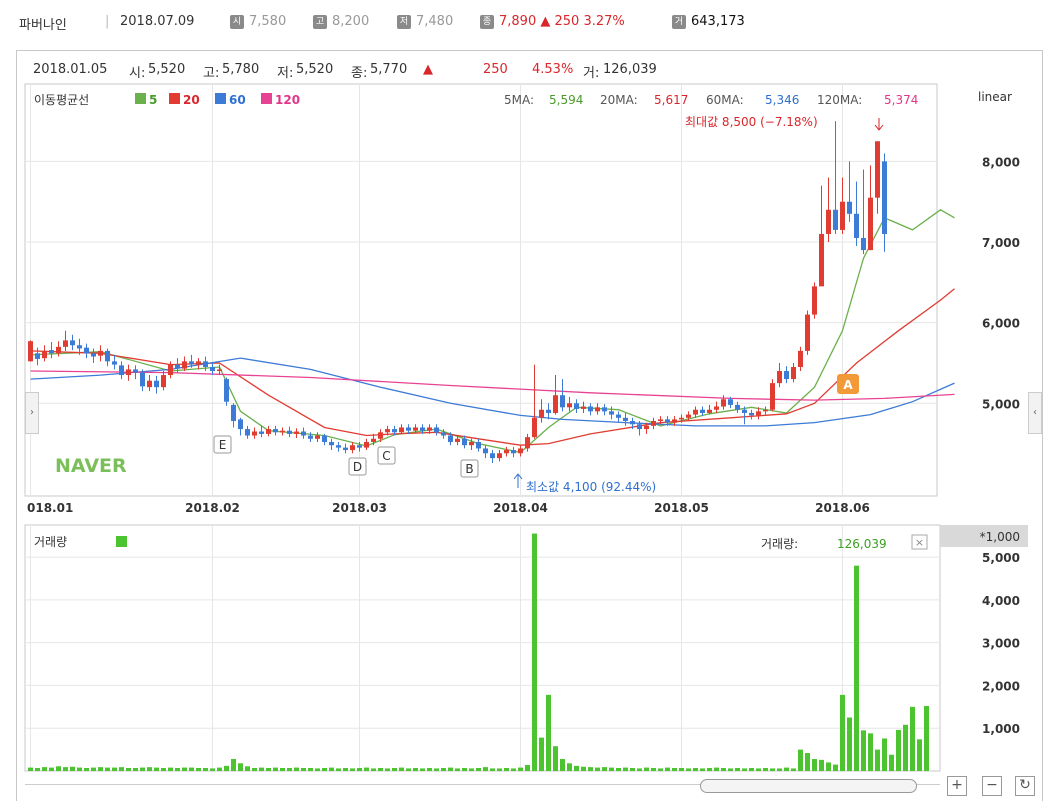  What do you see at coordinates (1001, 644) in the screenshot?
I see `volume-y-tick-label: 3,000` at bounding box center [1001, 644].